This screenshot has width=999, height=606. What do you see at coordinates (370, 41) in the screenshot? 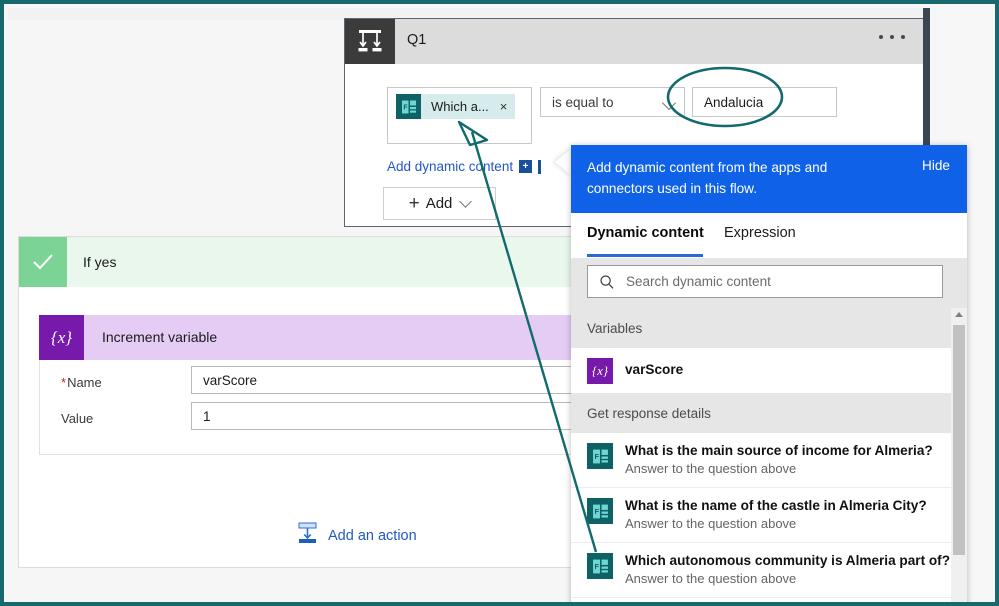
I see `condition-icon` at bounding box center [370, 41].